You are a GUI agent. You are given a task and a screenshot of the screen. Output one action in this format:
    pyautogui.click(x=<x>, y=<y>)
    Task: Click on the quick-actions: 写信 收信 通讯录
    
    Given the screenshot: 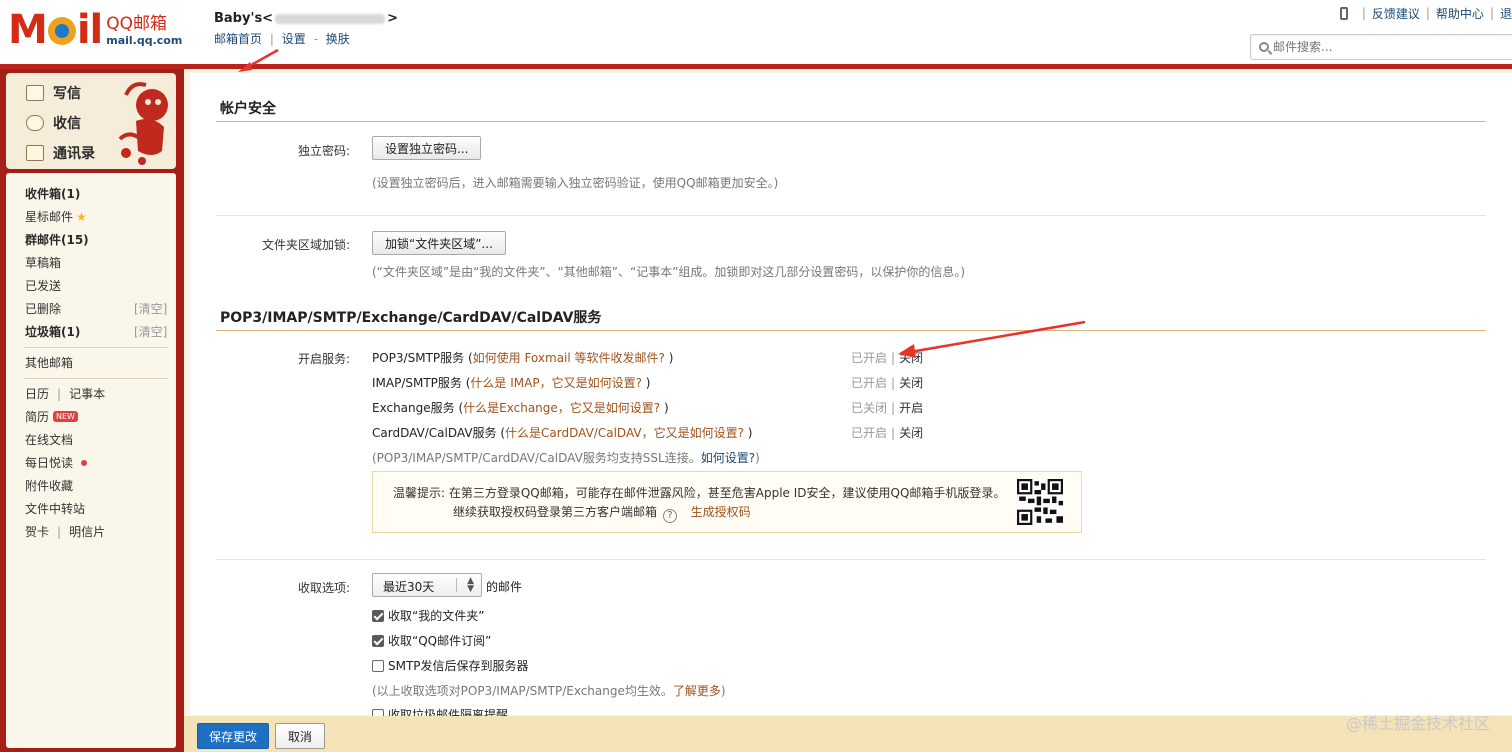 What is the action you would take?
    pyautogui.click(x=91, y=121)
    